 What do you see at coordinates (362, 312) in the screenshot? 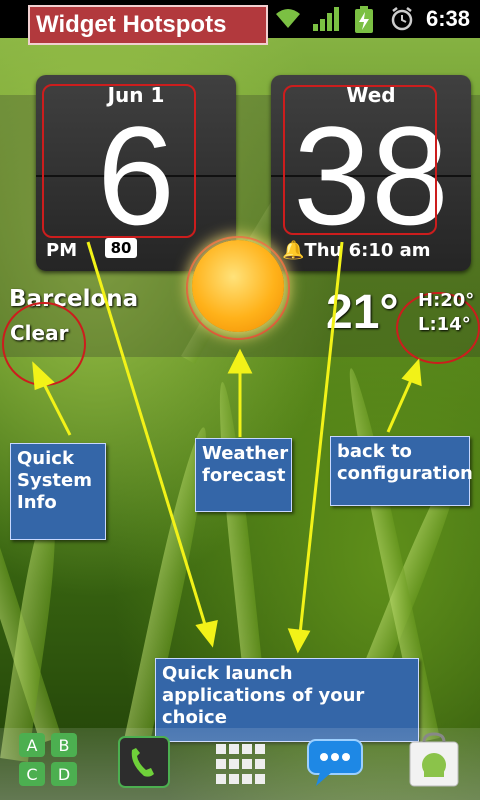
I see `current-temperature: 21°` at bounding box center [362, 312].